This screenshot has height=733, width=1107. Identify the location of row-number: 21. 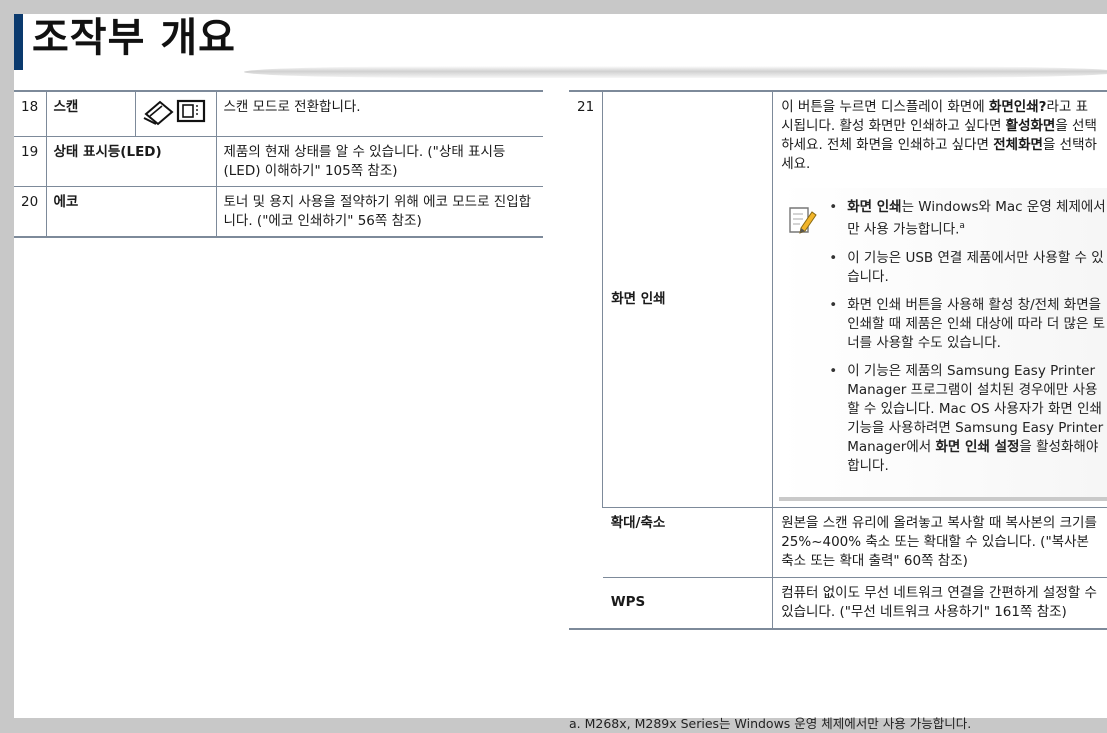
(586, 107).